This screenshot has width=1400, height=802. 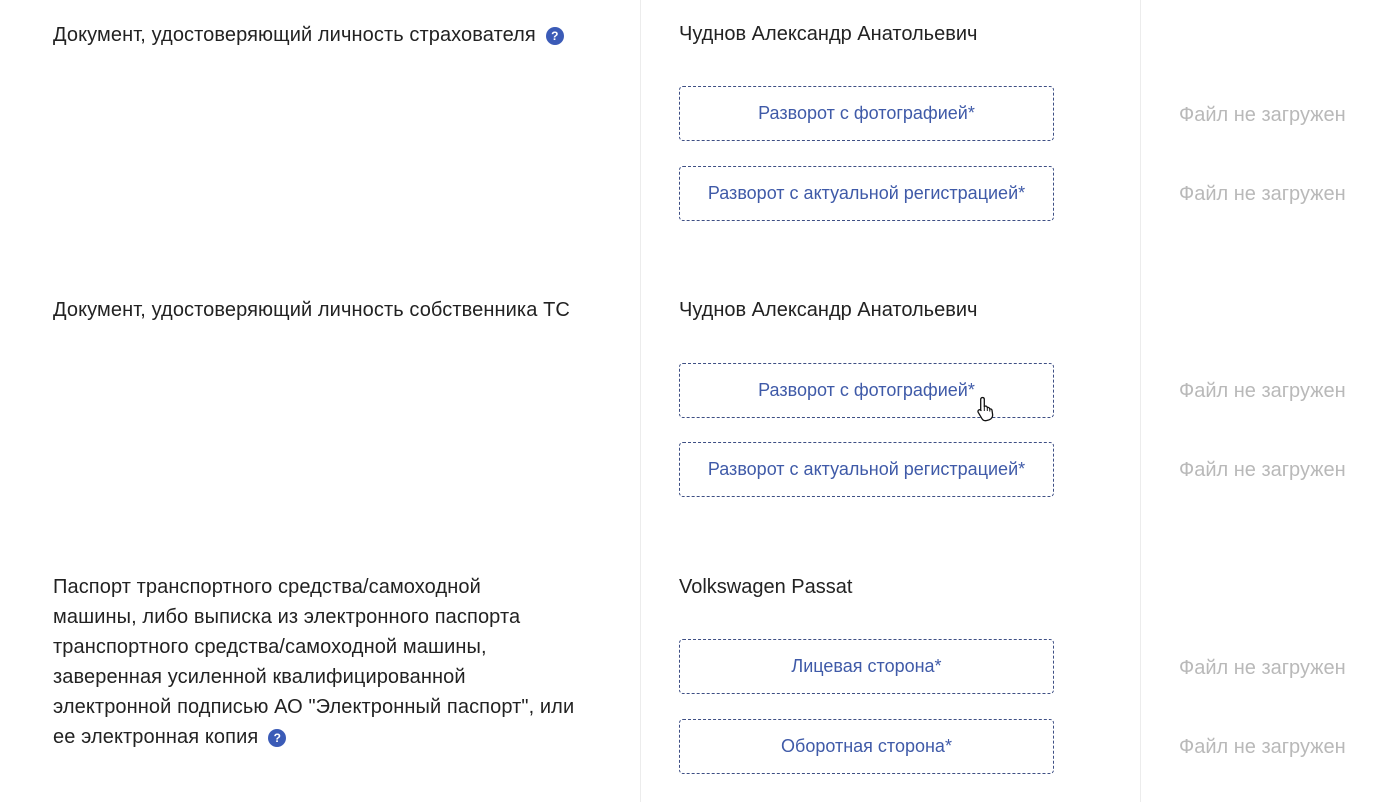 What do you see at coordinates (828, 34) in the screenshot?
I see `insurer-name: Чуднов Александр Анатольевич` at bounding box center [828, 34].